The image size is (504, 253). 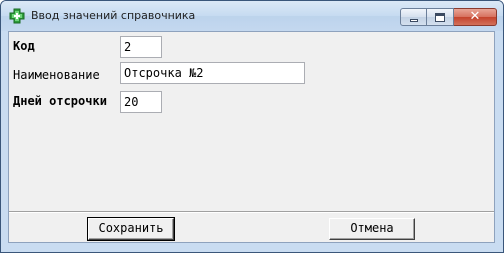 I want to click on green-cross-icon, so click(x=17, y=16).